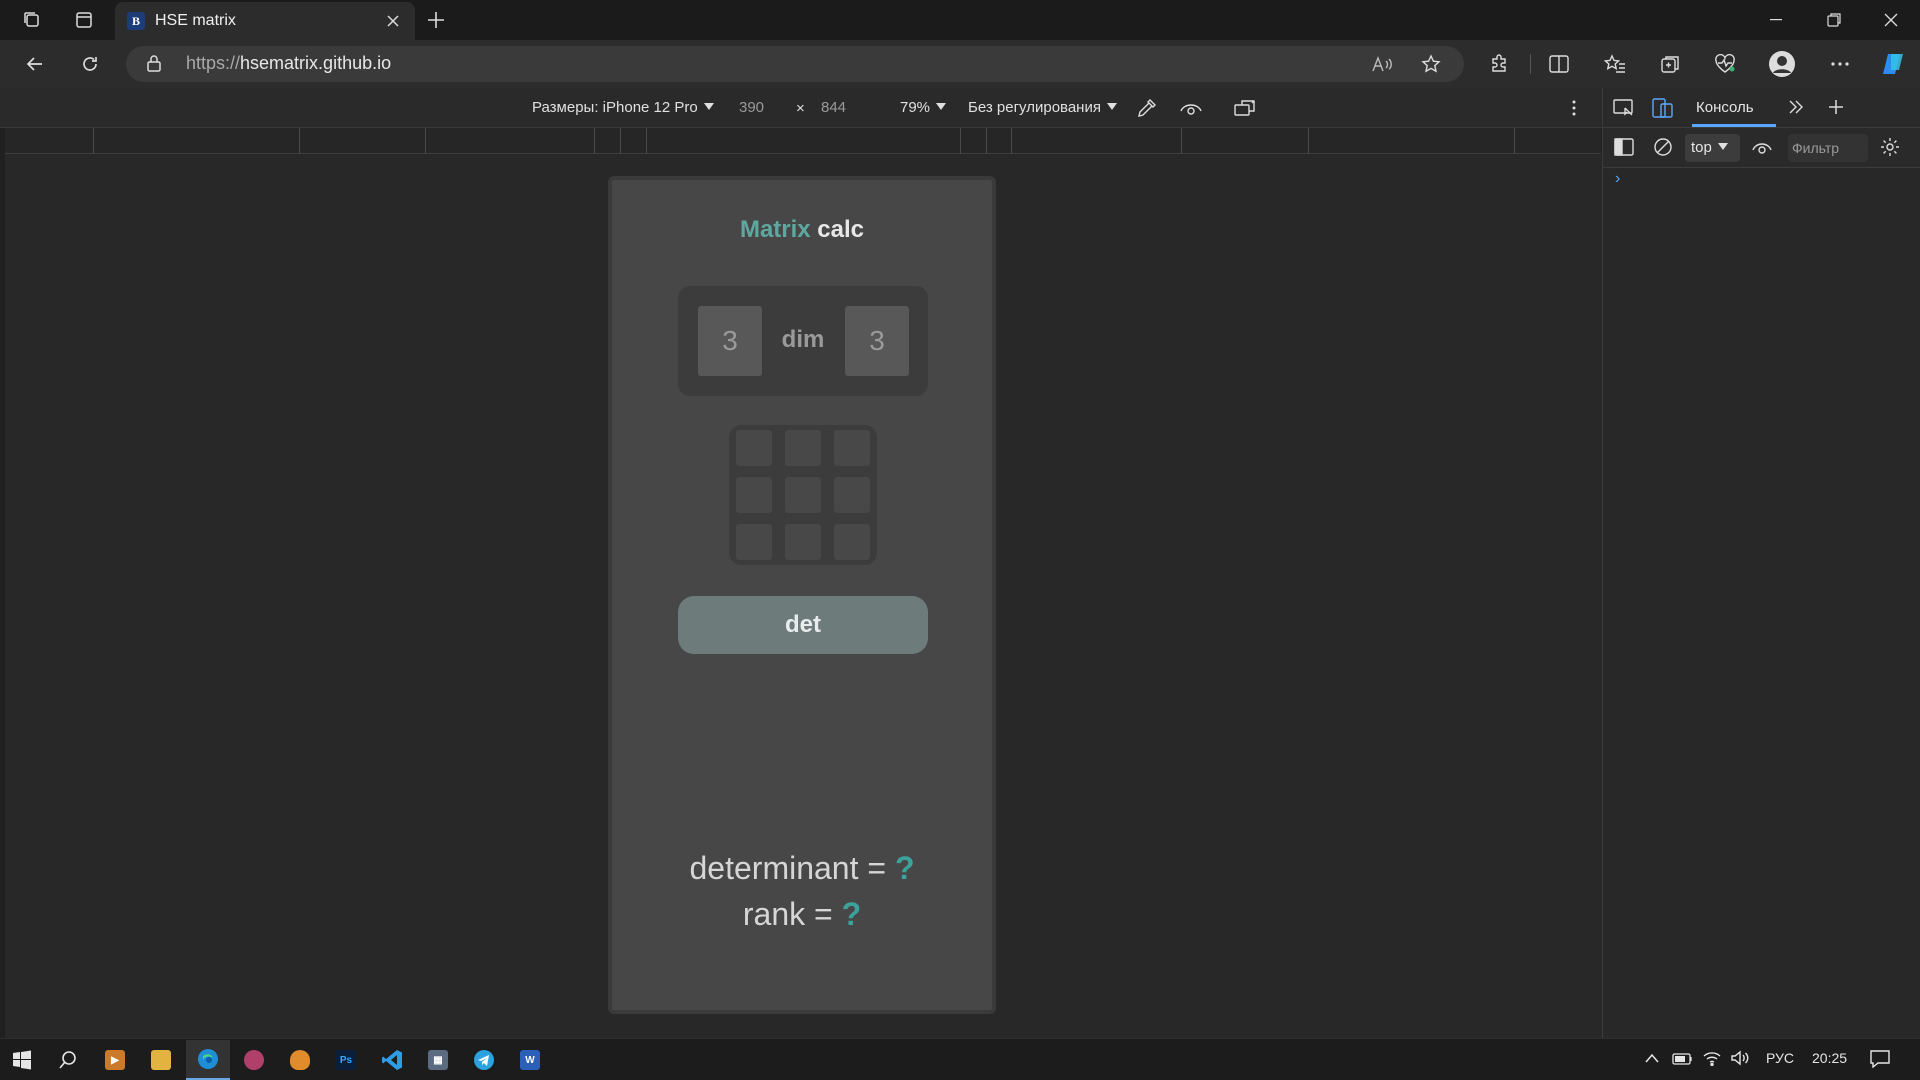 The height and width of the screenshot is (1080, 1920). Describe the element at coordinates (1617, 179) in the screenshot. I see `console-prompt: ›` at that location.